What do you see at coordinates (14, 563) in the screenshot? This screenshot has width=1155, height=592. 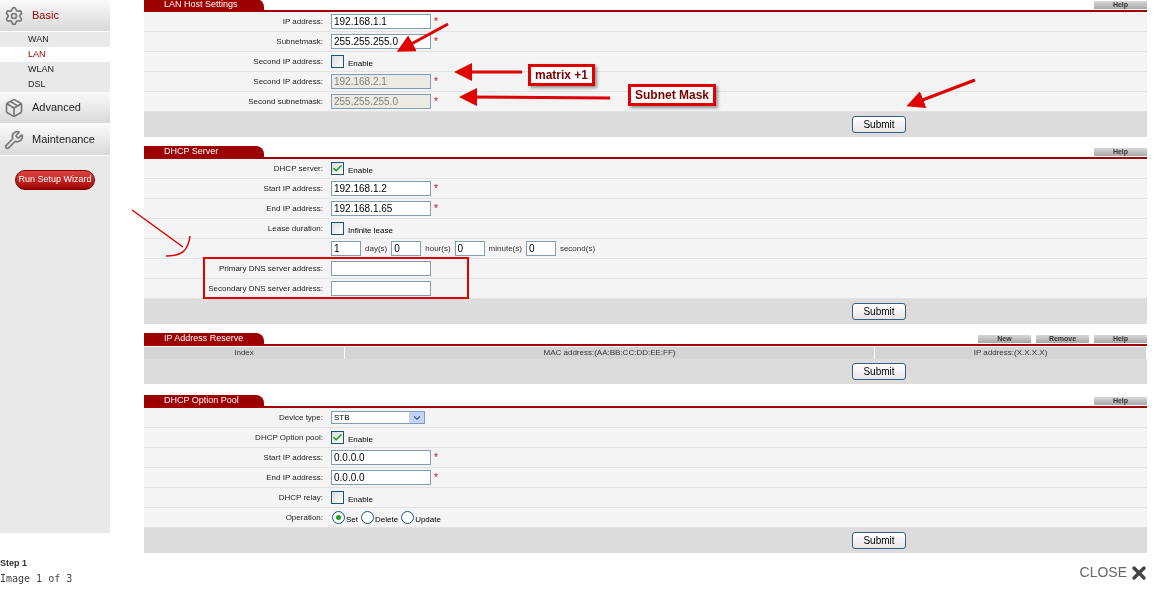 I see `step-title: Step 1` at bounding box center [14, 563].